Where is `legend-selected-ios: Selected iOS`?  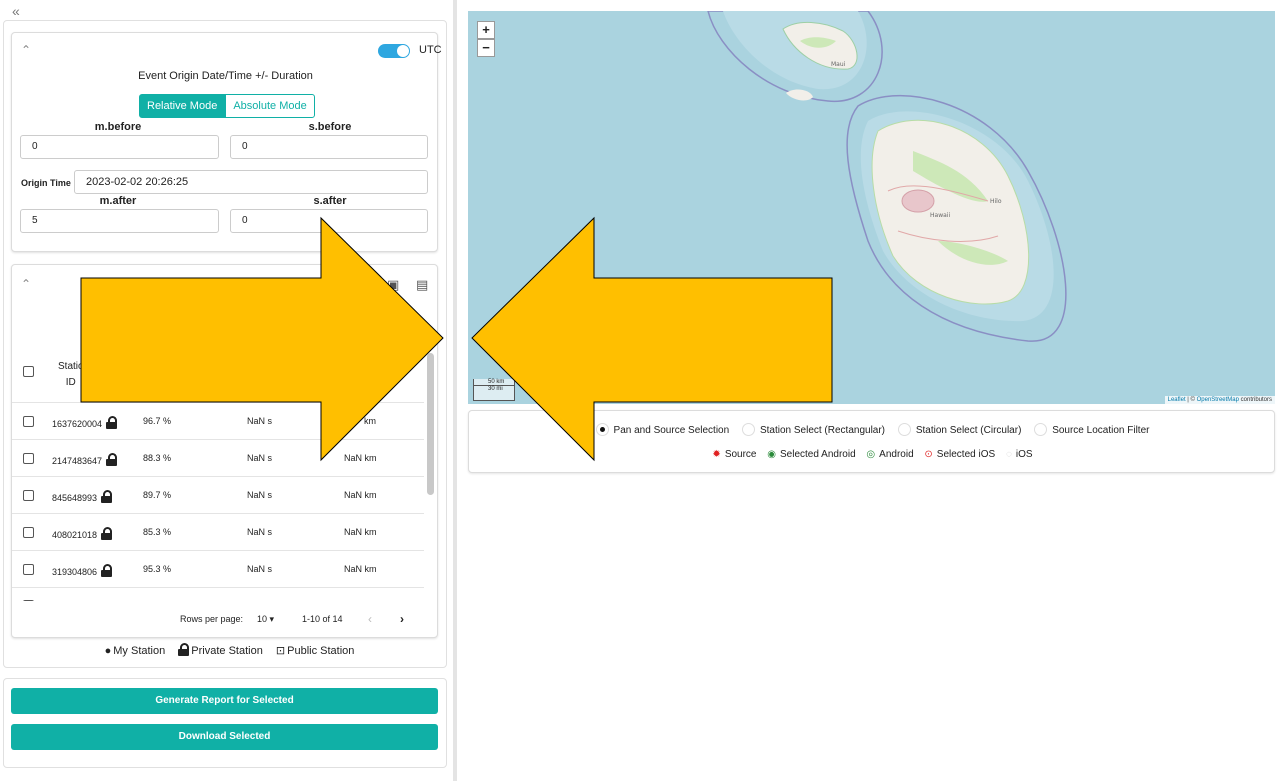
legend-selected-ios: Selected iOS is located at coordinates (966, 454).